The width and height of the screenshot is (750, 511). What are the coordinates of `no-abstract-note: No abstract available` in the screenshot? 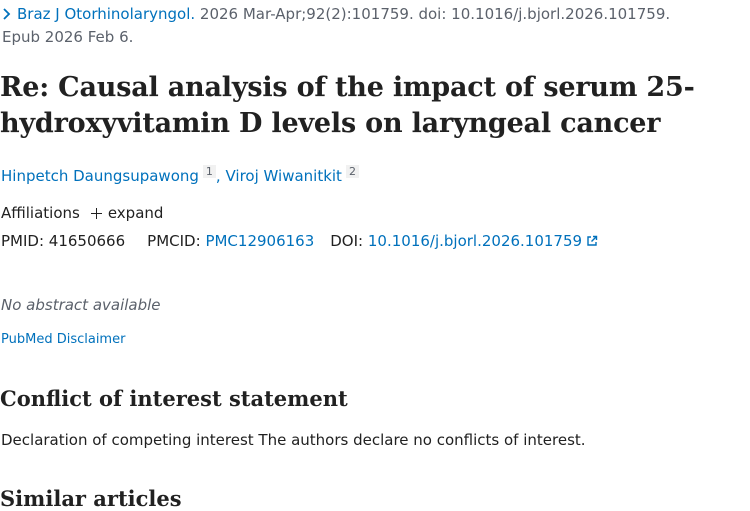 It's located at (81, 305).